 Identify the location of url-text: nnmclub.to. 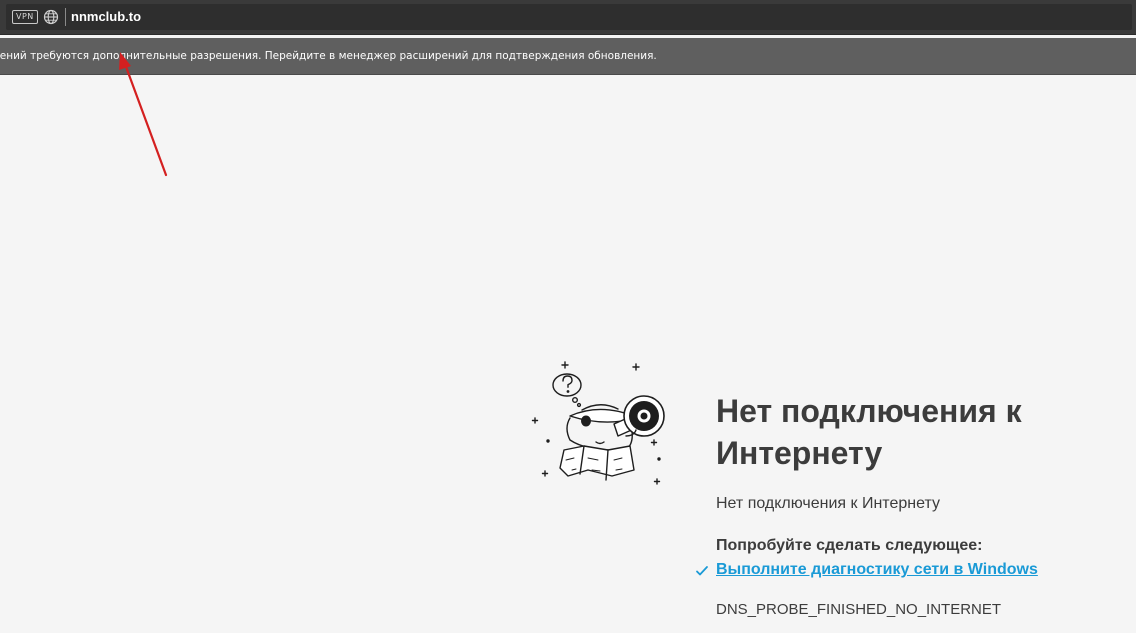
(106, 17).